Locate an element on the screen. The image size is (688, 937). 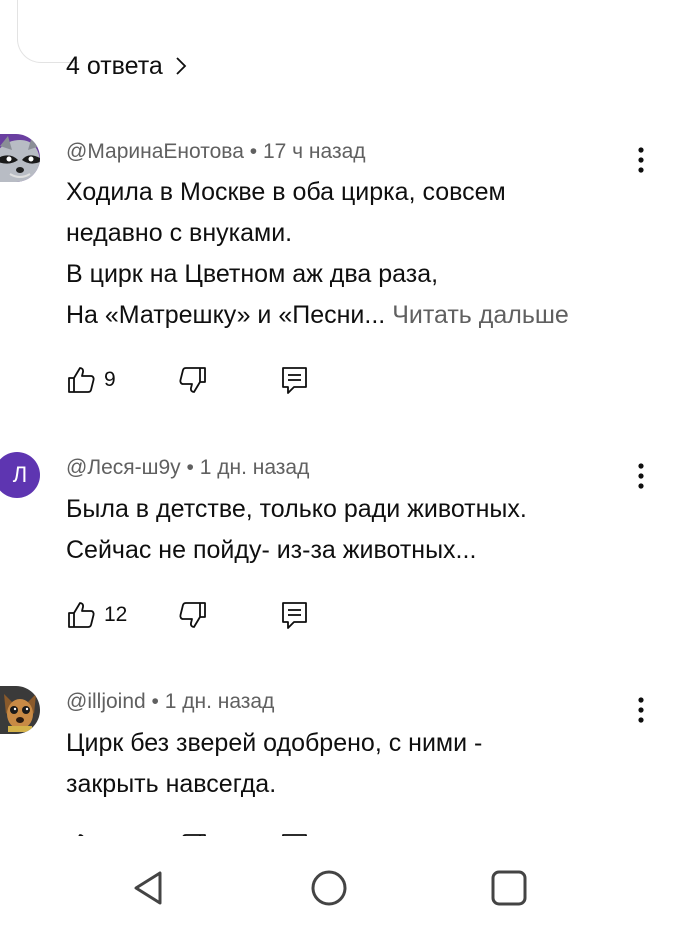
comment-author: @Леся-ш9у is located at coordinates (123, 467).